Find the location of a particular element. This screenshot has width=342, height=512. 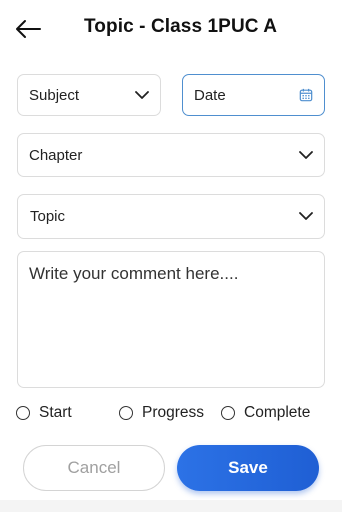

cancel-button: Cancel is located at coordinates (94, 468).